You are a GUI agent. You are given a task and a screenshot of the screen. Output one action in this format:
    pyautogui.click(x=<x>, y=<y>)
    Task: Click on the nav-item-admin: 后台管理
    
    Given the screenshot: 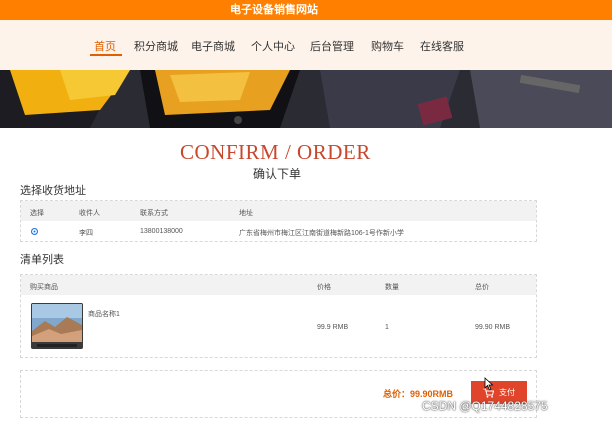 What is the action you would take?
    pyautogui.click(x=332, y=46)
    